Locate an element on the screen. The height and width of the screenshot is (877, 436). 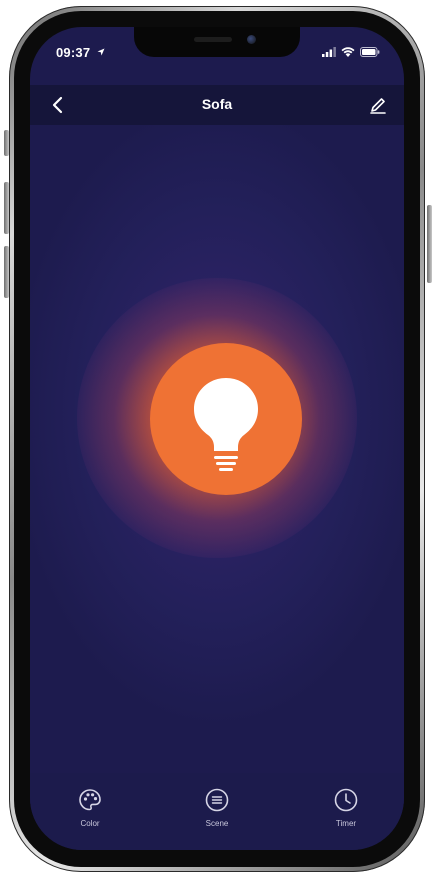
bulb-power-button is located at coordinates (226, 419).